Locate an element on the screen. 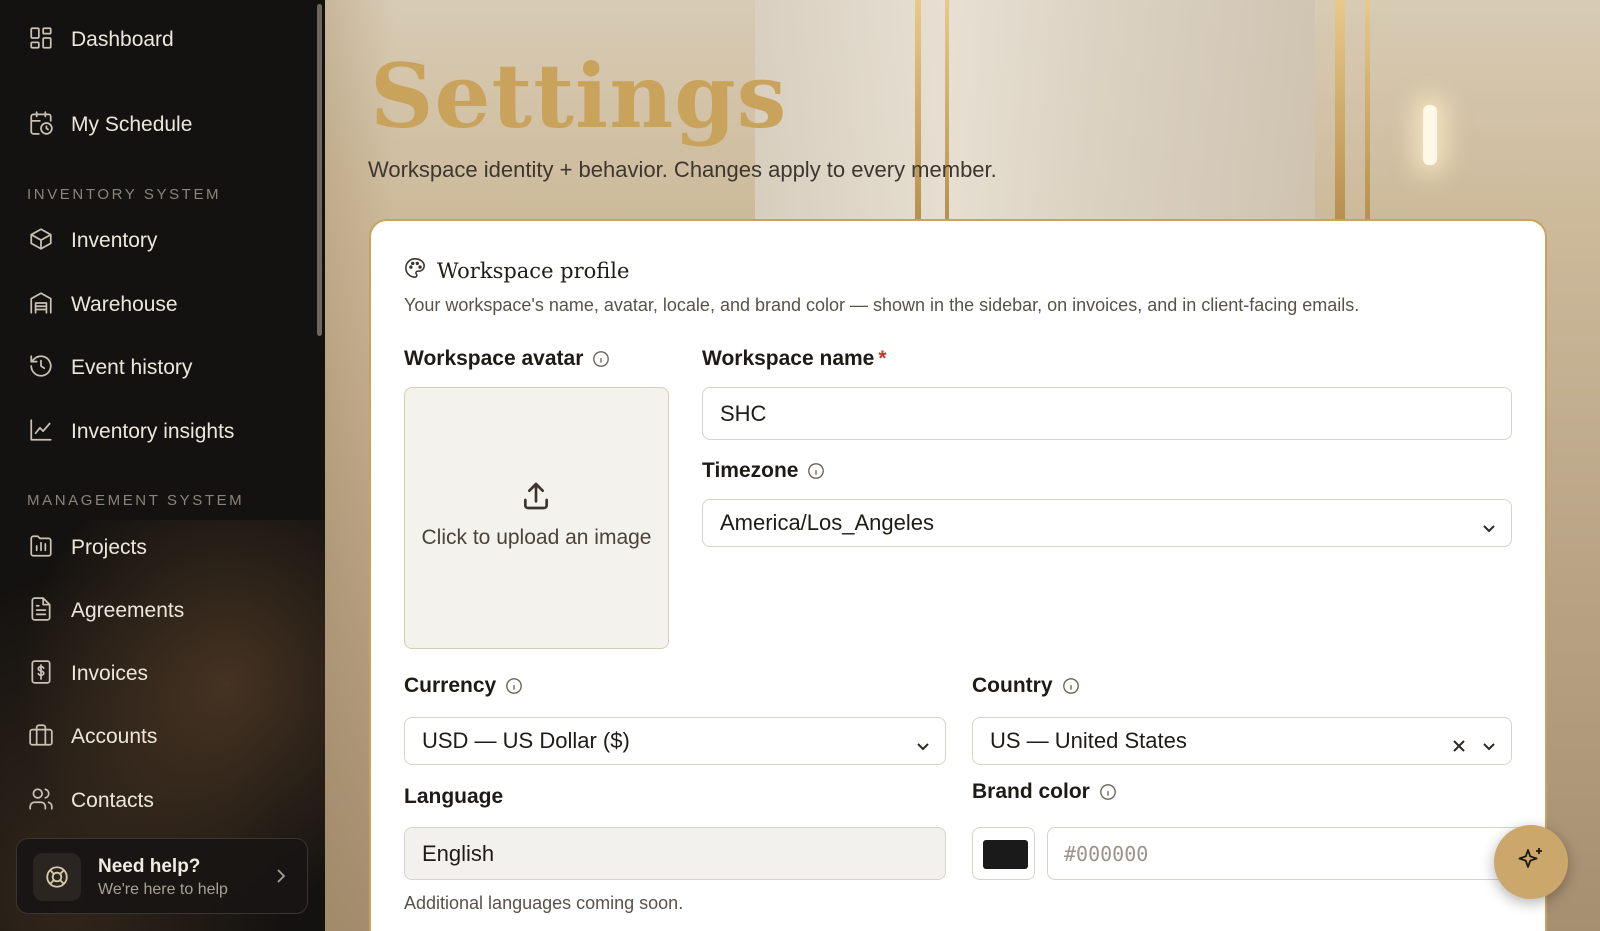 Image resolution: width=1600 pixels, height=931 pixels. sidebar-item-my-schedule: My Schedule is located at coordinates (110, 125).